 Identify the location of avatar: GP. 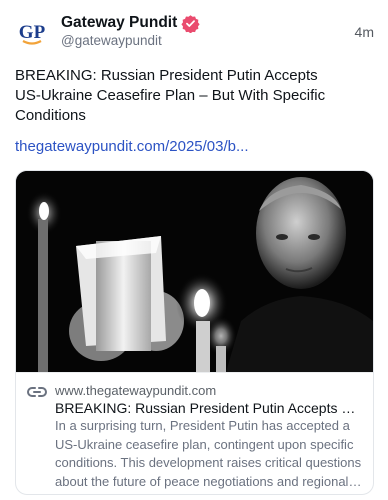
(32, 32).